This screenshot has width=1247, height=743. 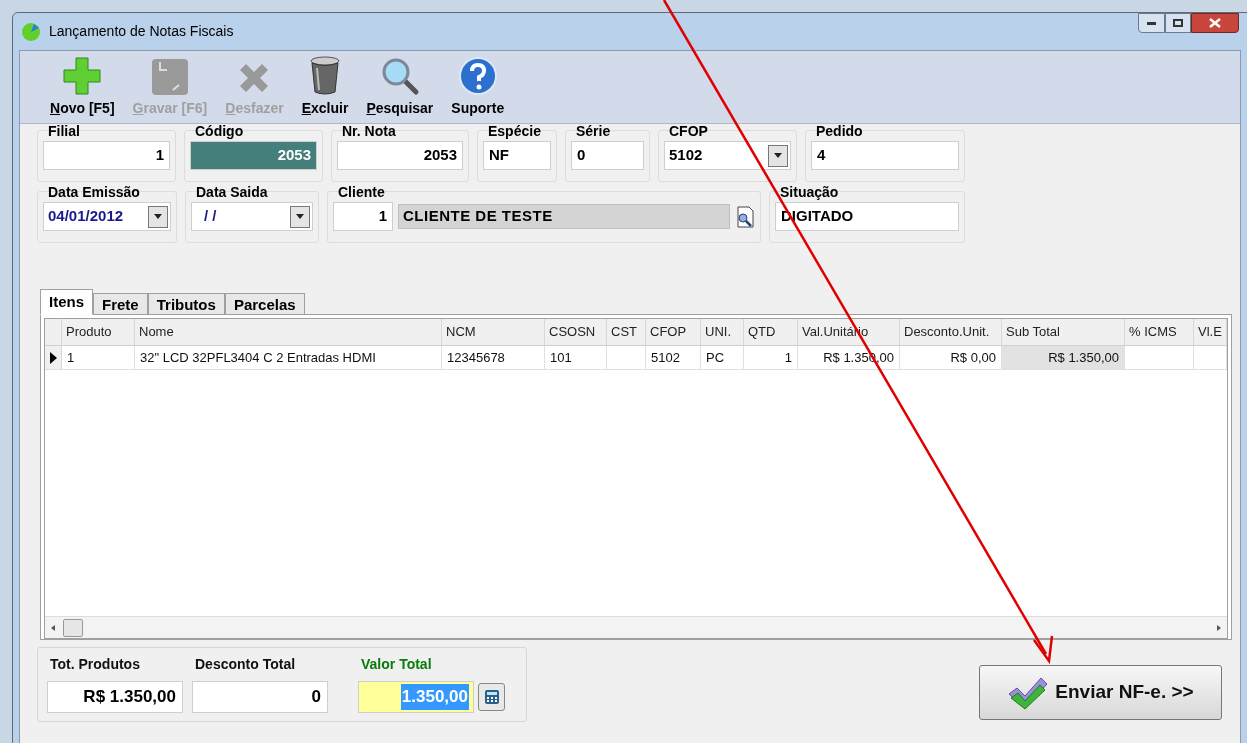 What do you see at coordinates (745, 216) in the screenshot?
I see `lookup-icon` at bounding box center [745, 216].